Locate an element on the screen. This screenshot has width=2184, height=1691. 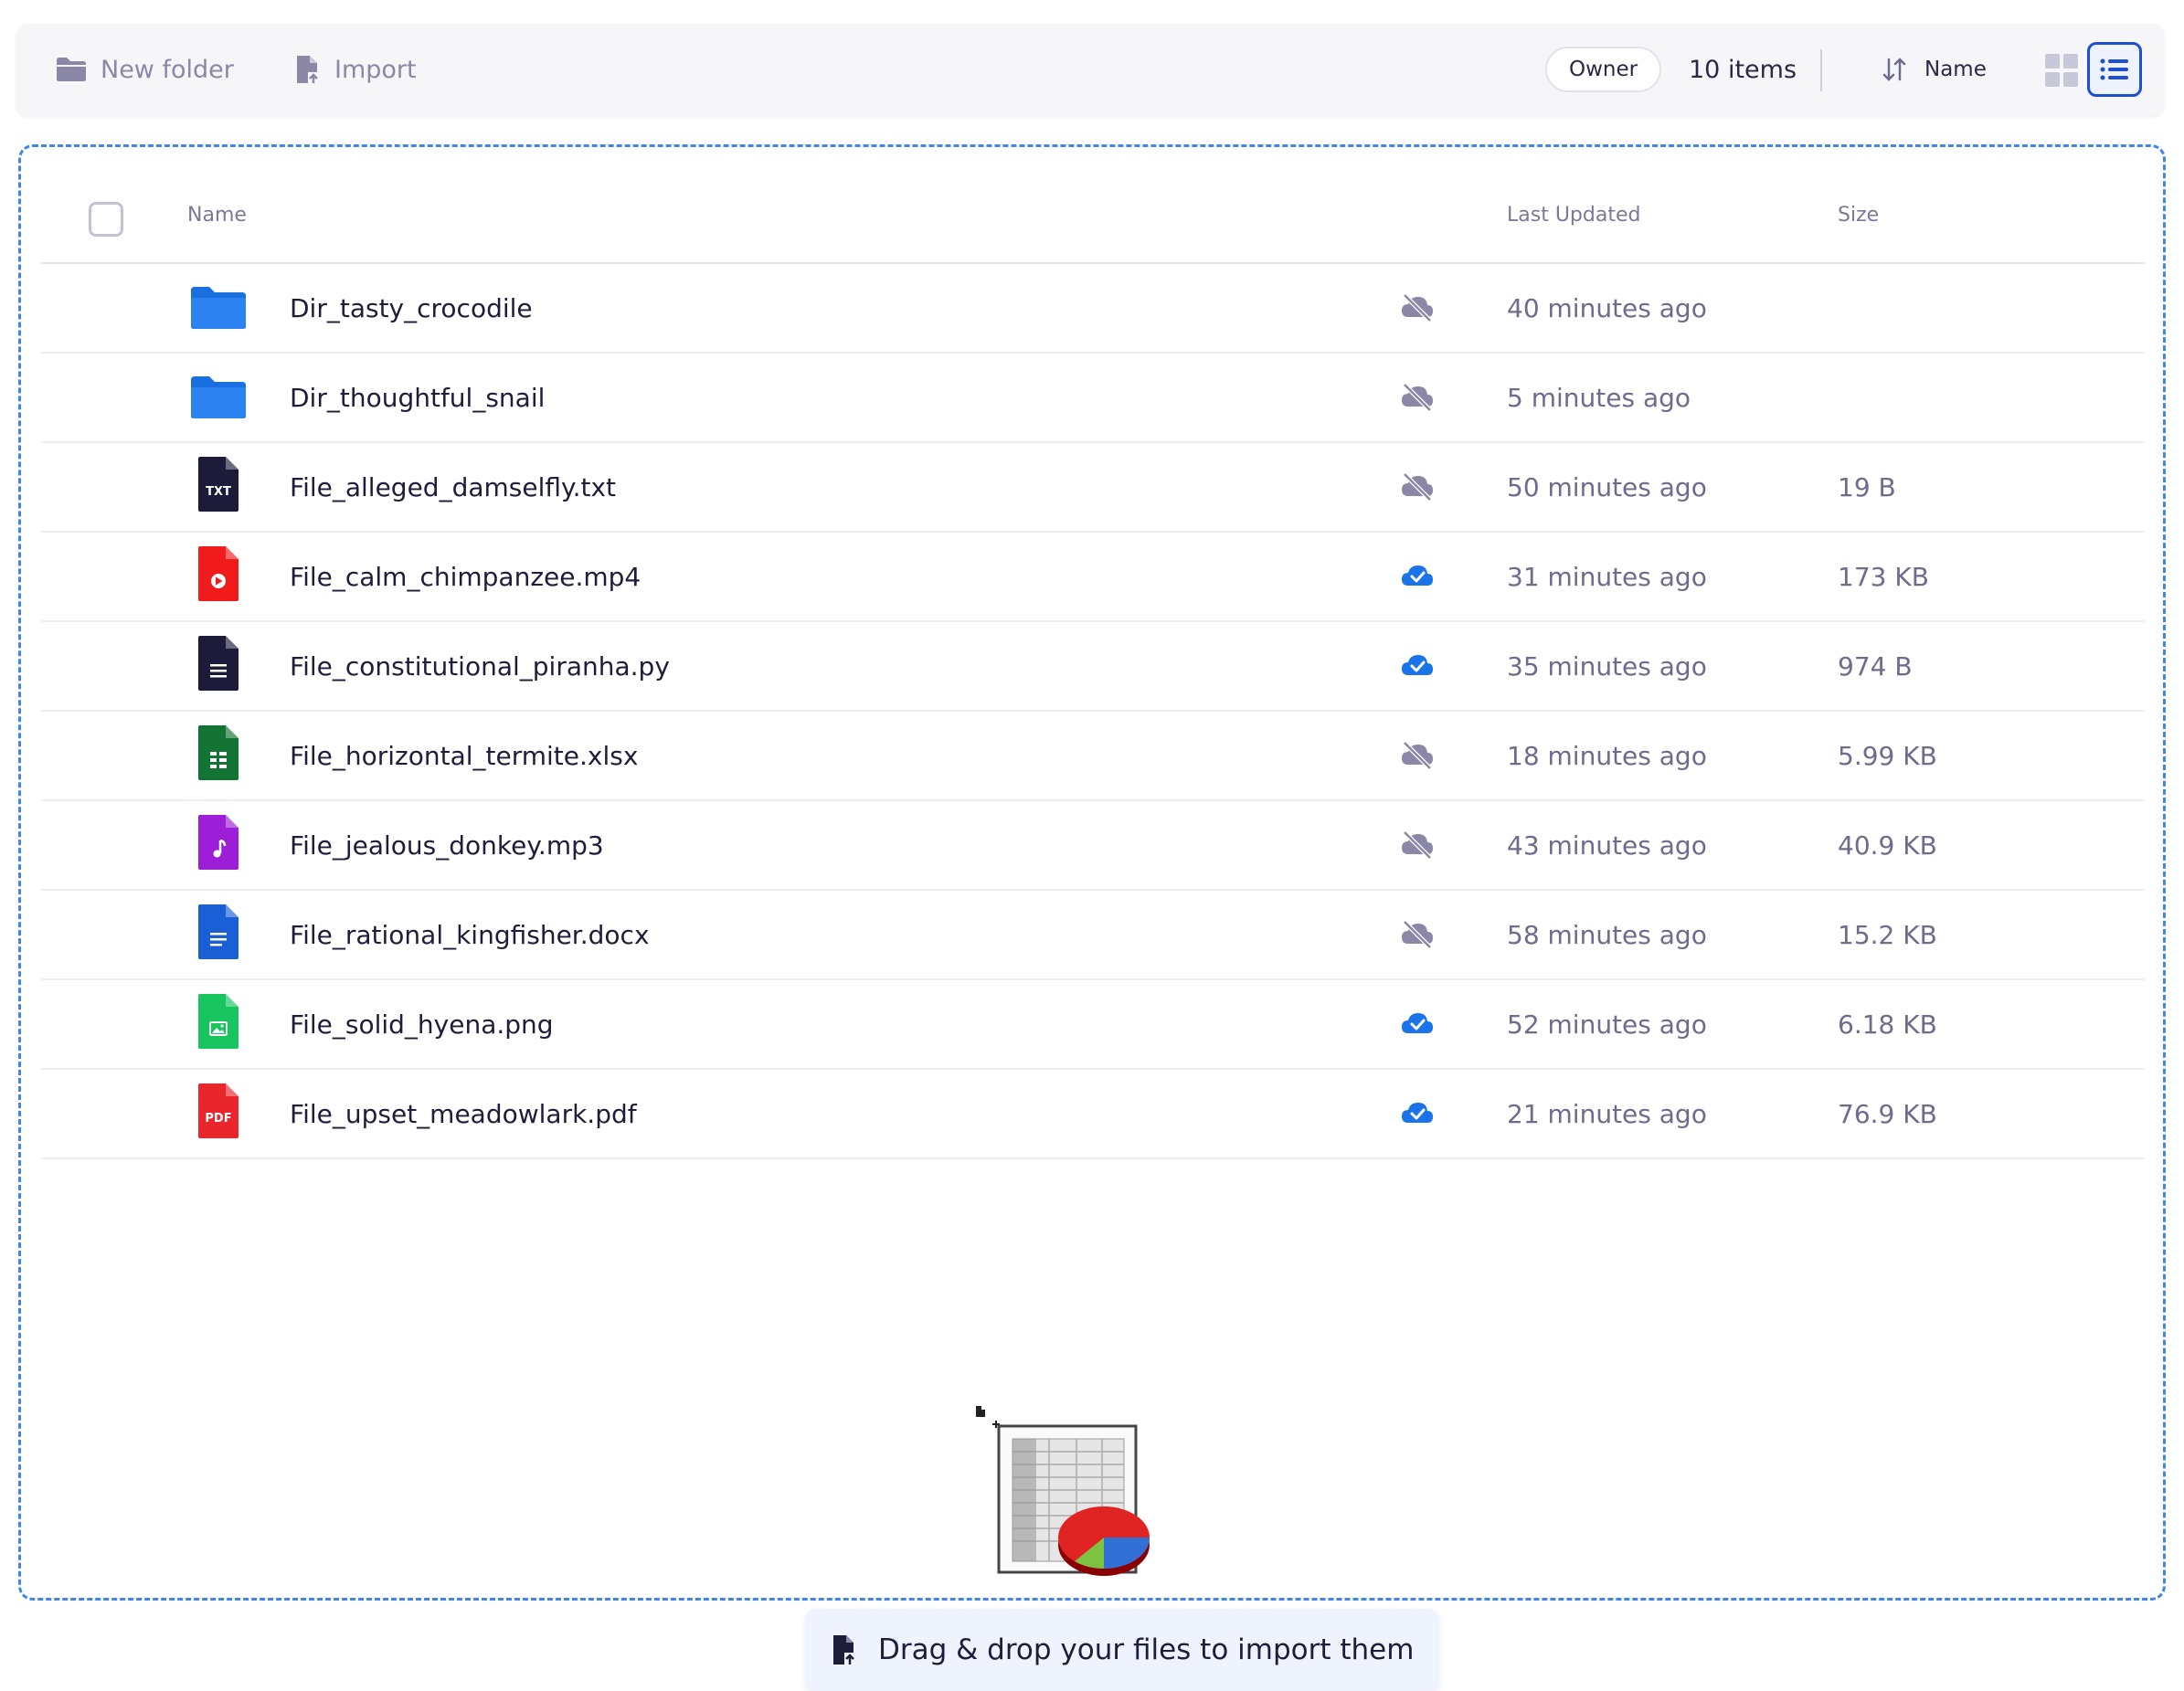
list-icon is located at coordinates (2114, 69).